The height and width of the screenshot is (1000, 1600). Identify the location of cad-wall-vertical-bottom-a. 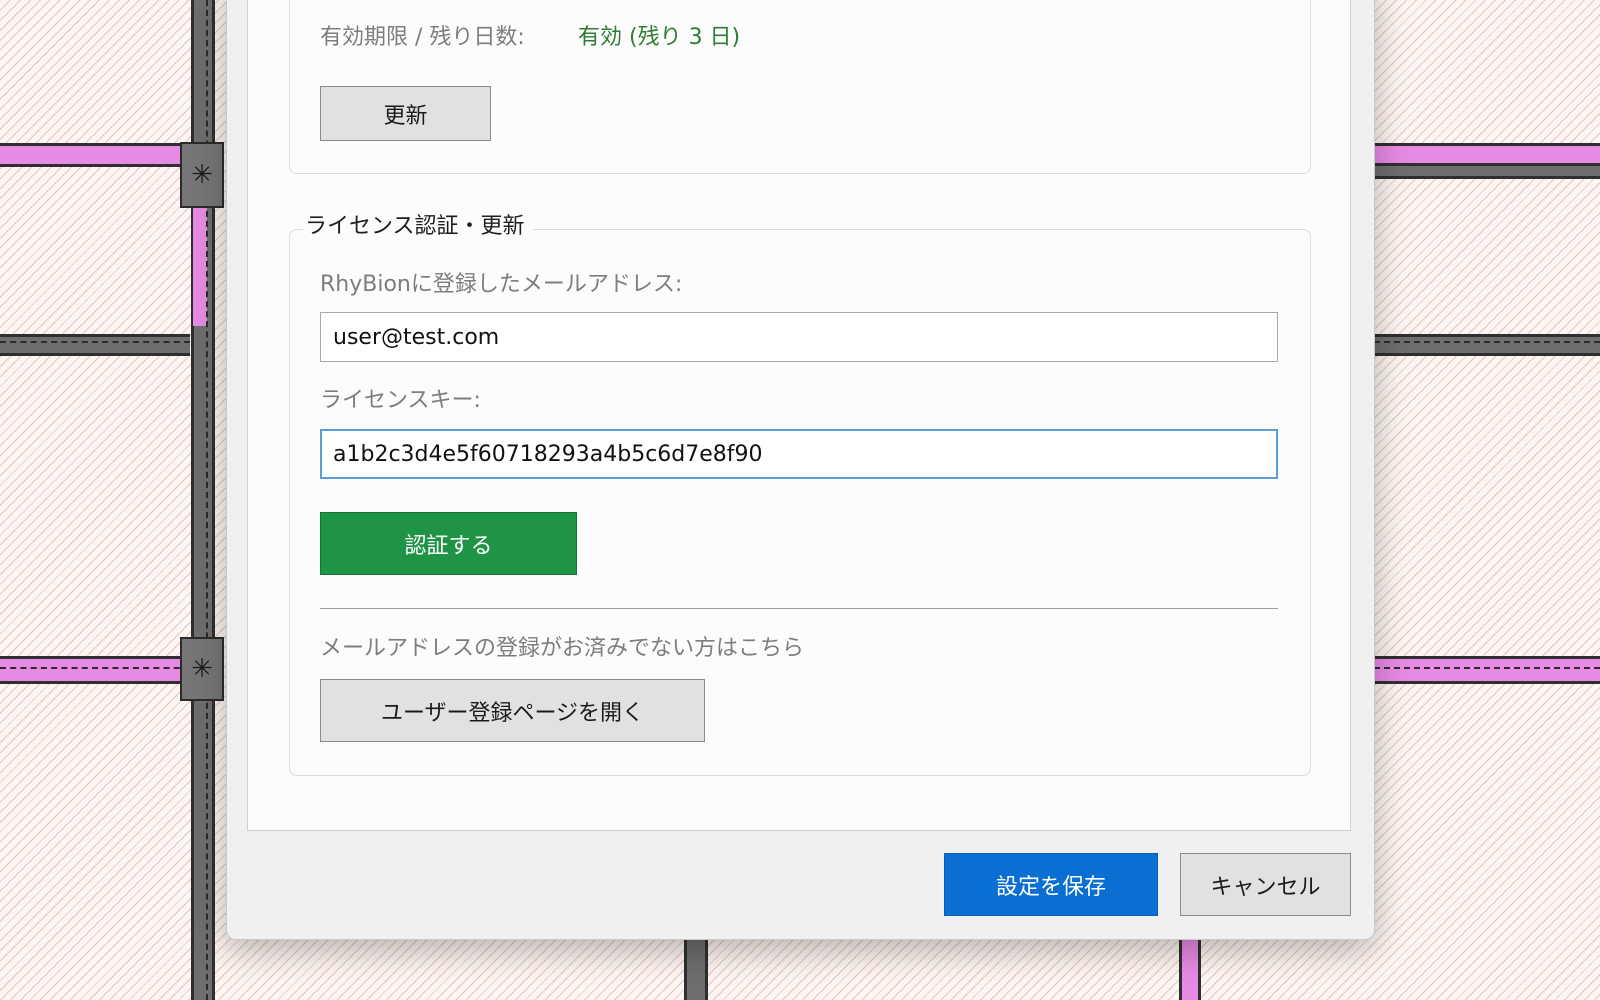
(696, 968).